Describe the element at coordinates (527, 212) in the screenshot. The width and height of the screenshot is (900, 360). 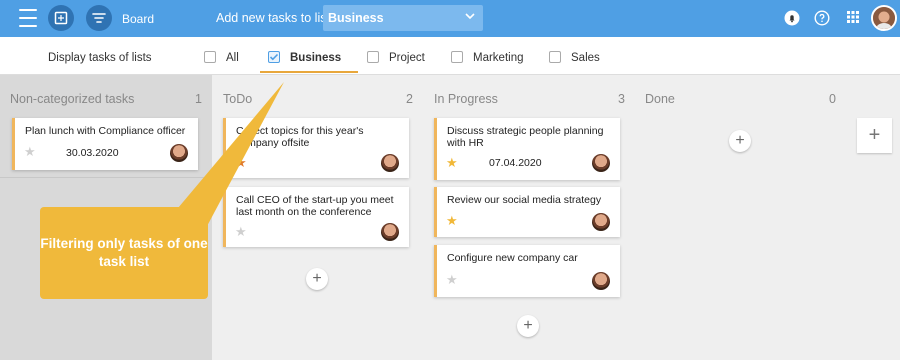
I see `task-card: Review our social media strategy ★` at that location.